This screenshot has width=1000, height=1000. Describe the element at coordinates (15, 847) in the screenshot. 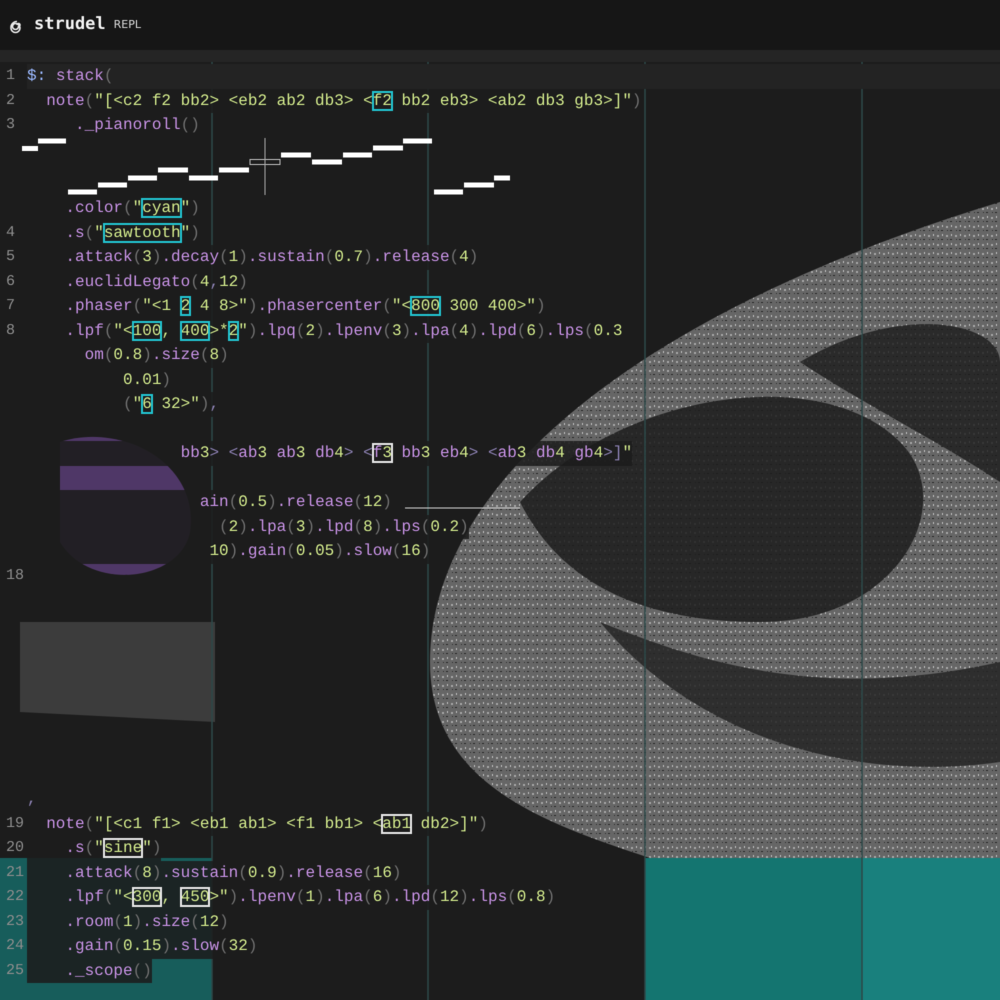

I see `line-number: 20` at that location.